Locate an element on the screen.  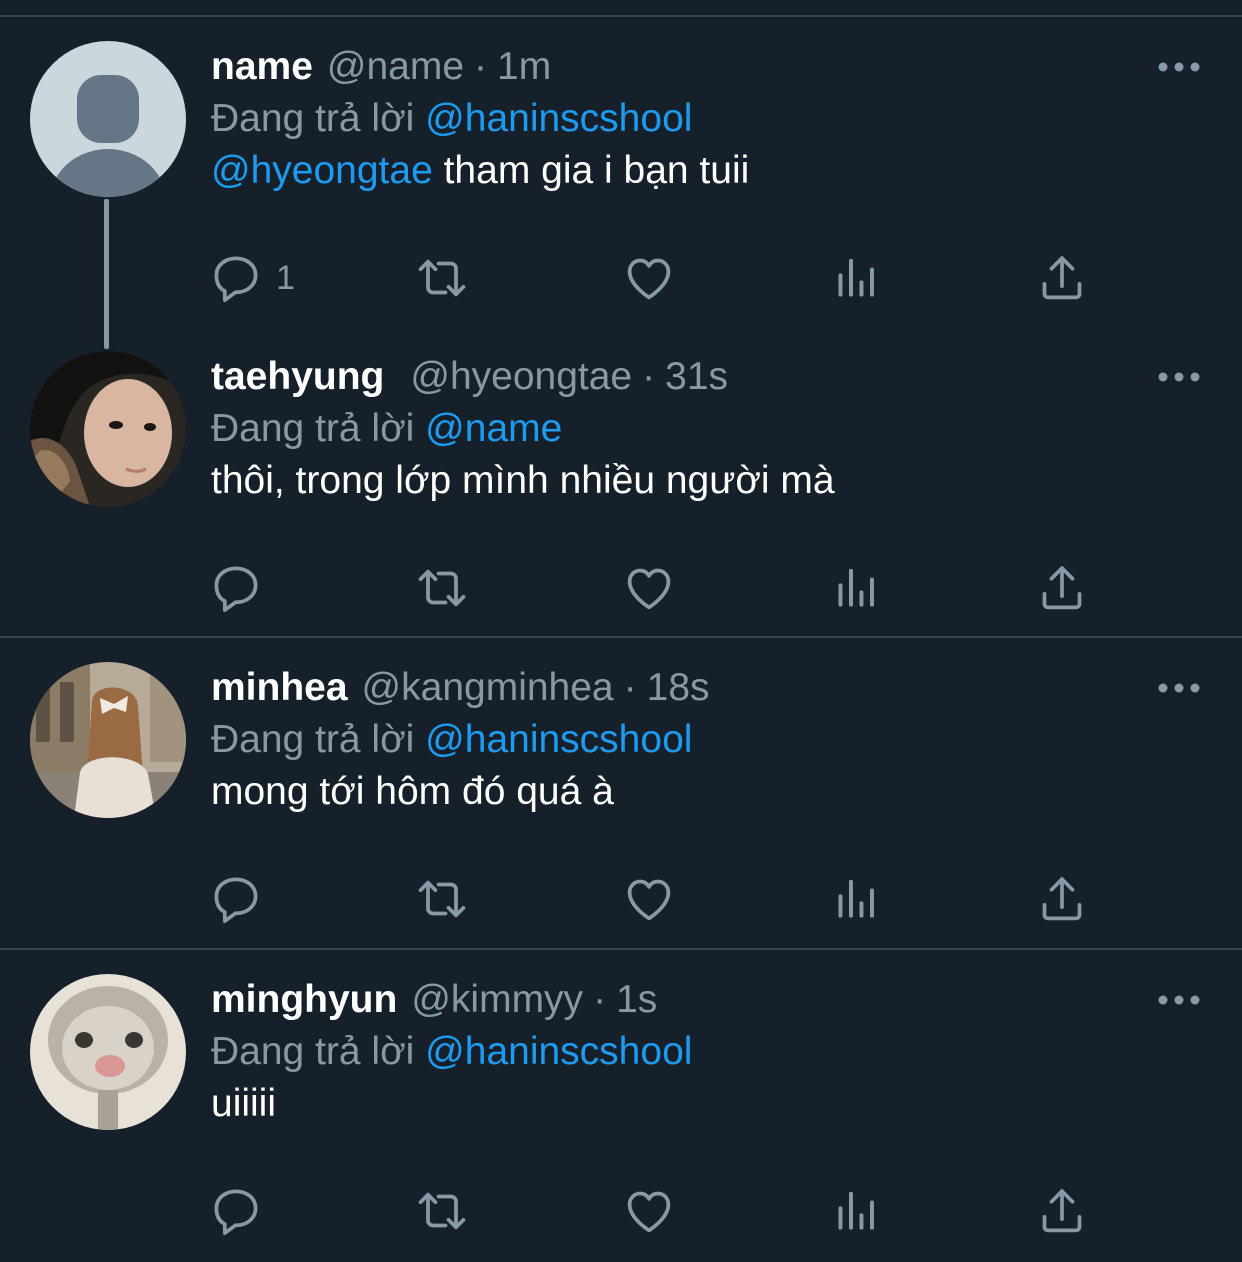
tweet-header: minhea @kangminhea · 18s is located at coordinates (460, 688).